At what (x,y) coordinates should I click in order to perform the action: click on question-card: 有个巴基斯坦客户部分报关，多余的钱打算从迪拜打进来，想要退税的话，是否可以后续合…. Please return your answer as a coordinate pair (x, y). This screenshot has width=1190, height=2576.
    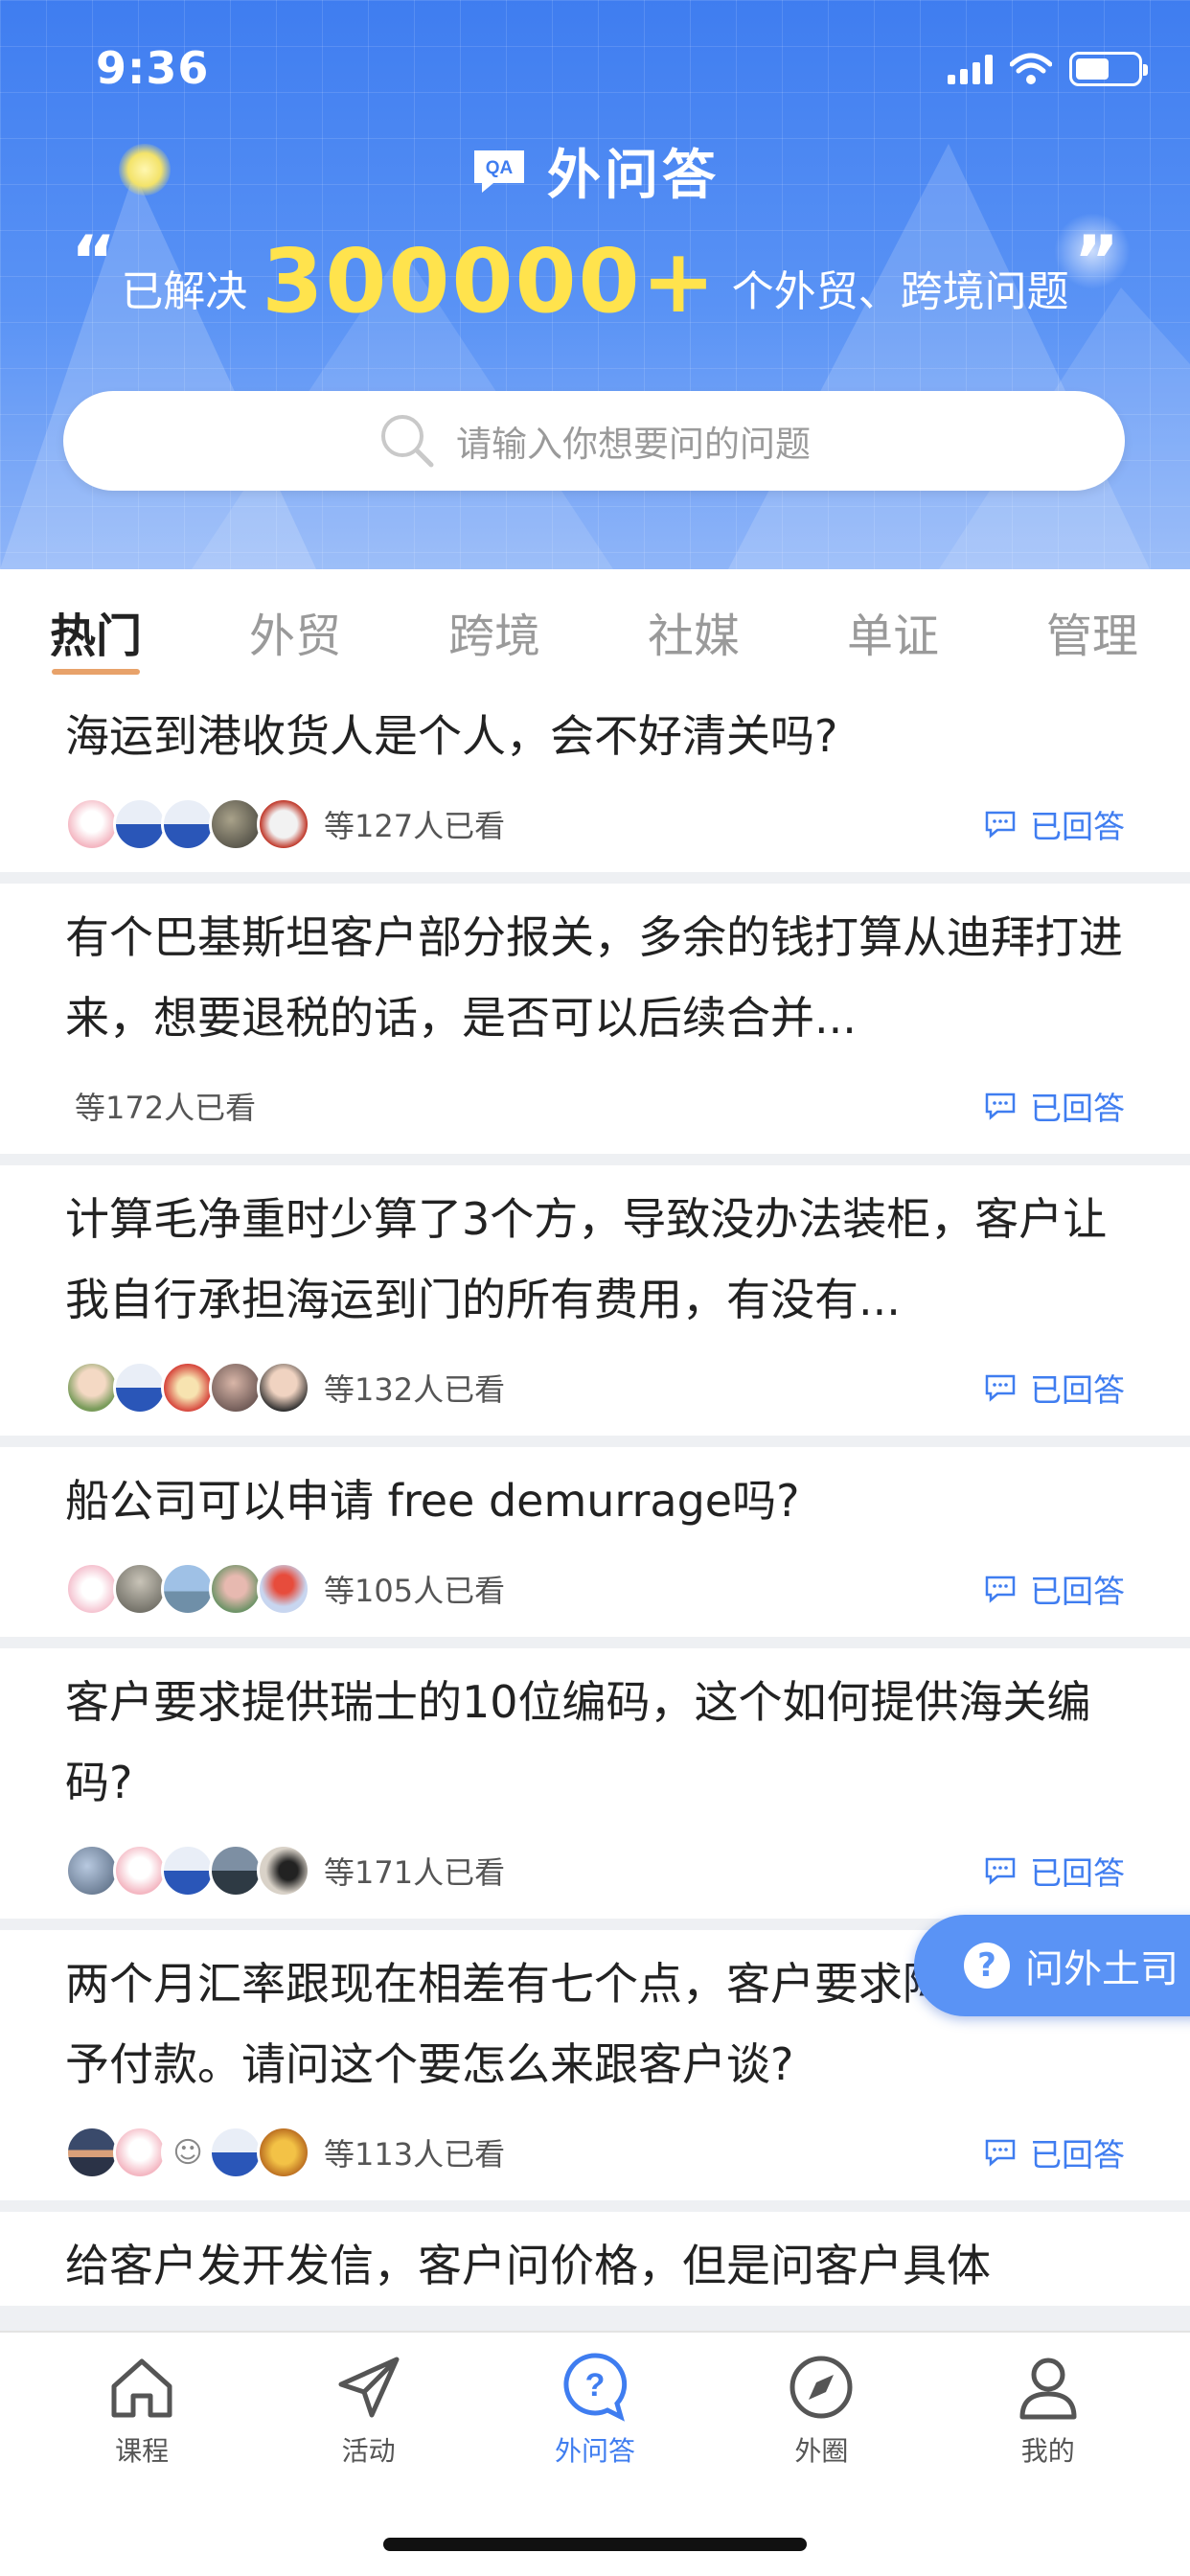
    Looking at the image, I should click on (595, 1019).